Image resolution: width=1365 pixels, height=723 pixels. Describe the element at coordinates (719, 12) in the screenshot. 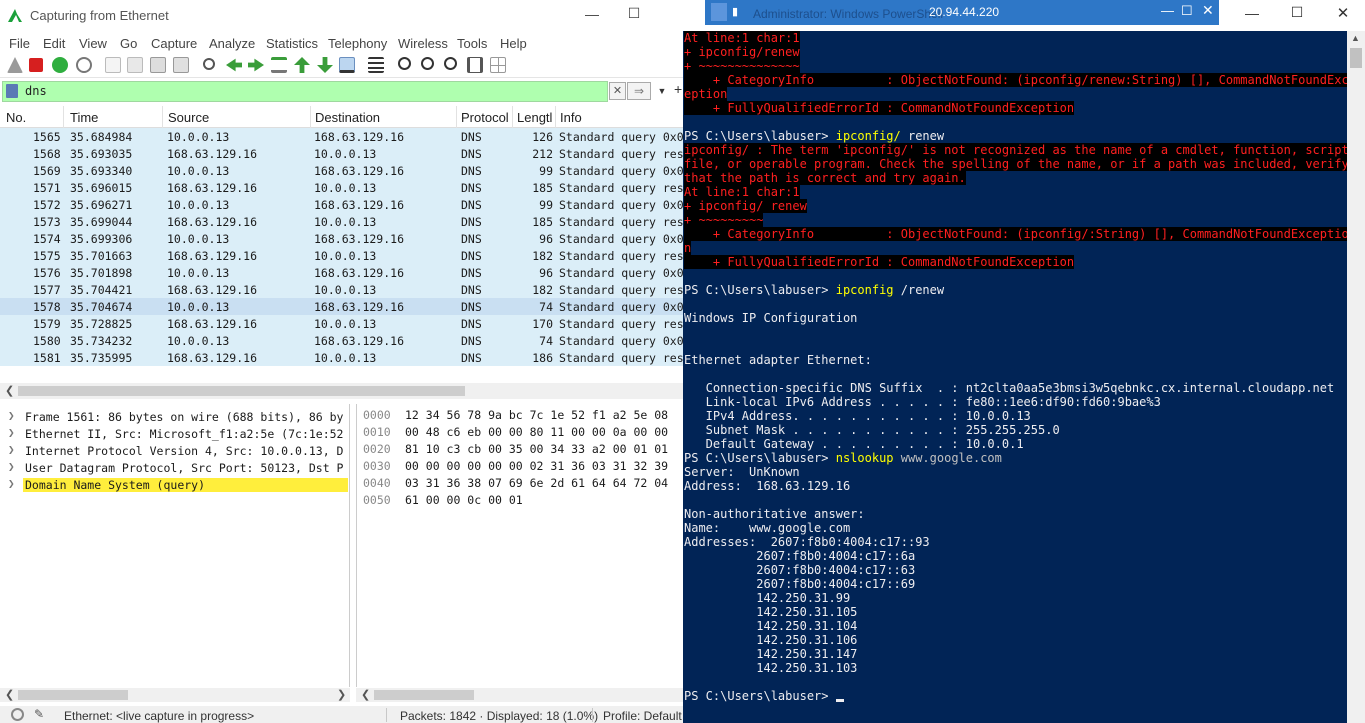

I see `pin-icon` at that location.